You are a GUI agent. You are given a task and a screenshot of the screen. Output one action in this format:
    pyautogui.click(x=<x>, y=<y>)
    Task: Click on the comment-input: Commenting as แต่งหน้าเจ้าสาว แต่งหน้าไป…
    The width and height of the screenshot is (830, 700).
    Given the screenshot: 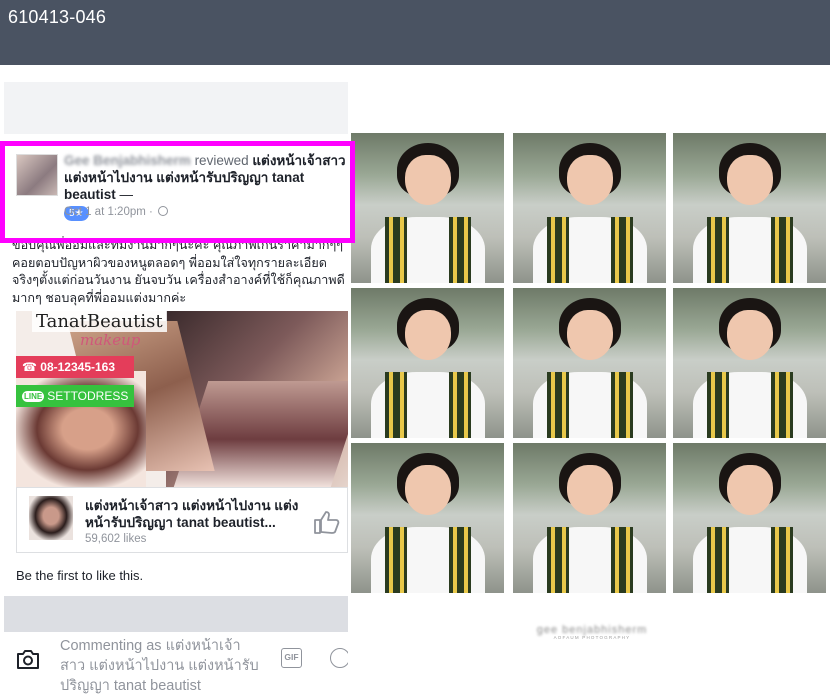 What is the action you would take?
    pyautogui.click(x=160, y=666)
    